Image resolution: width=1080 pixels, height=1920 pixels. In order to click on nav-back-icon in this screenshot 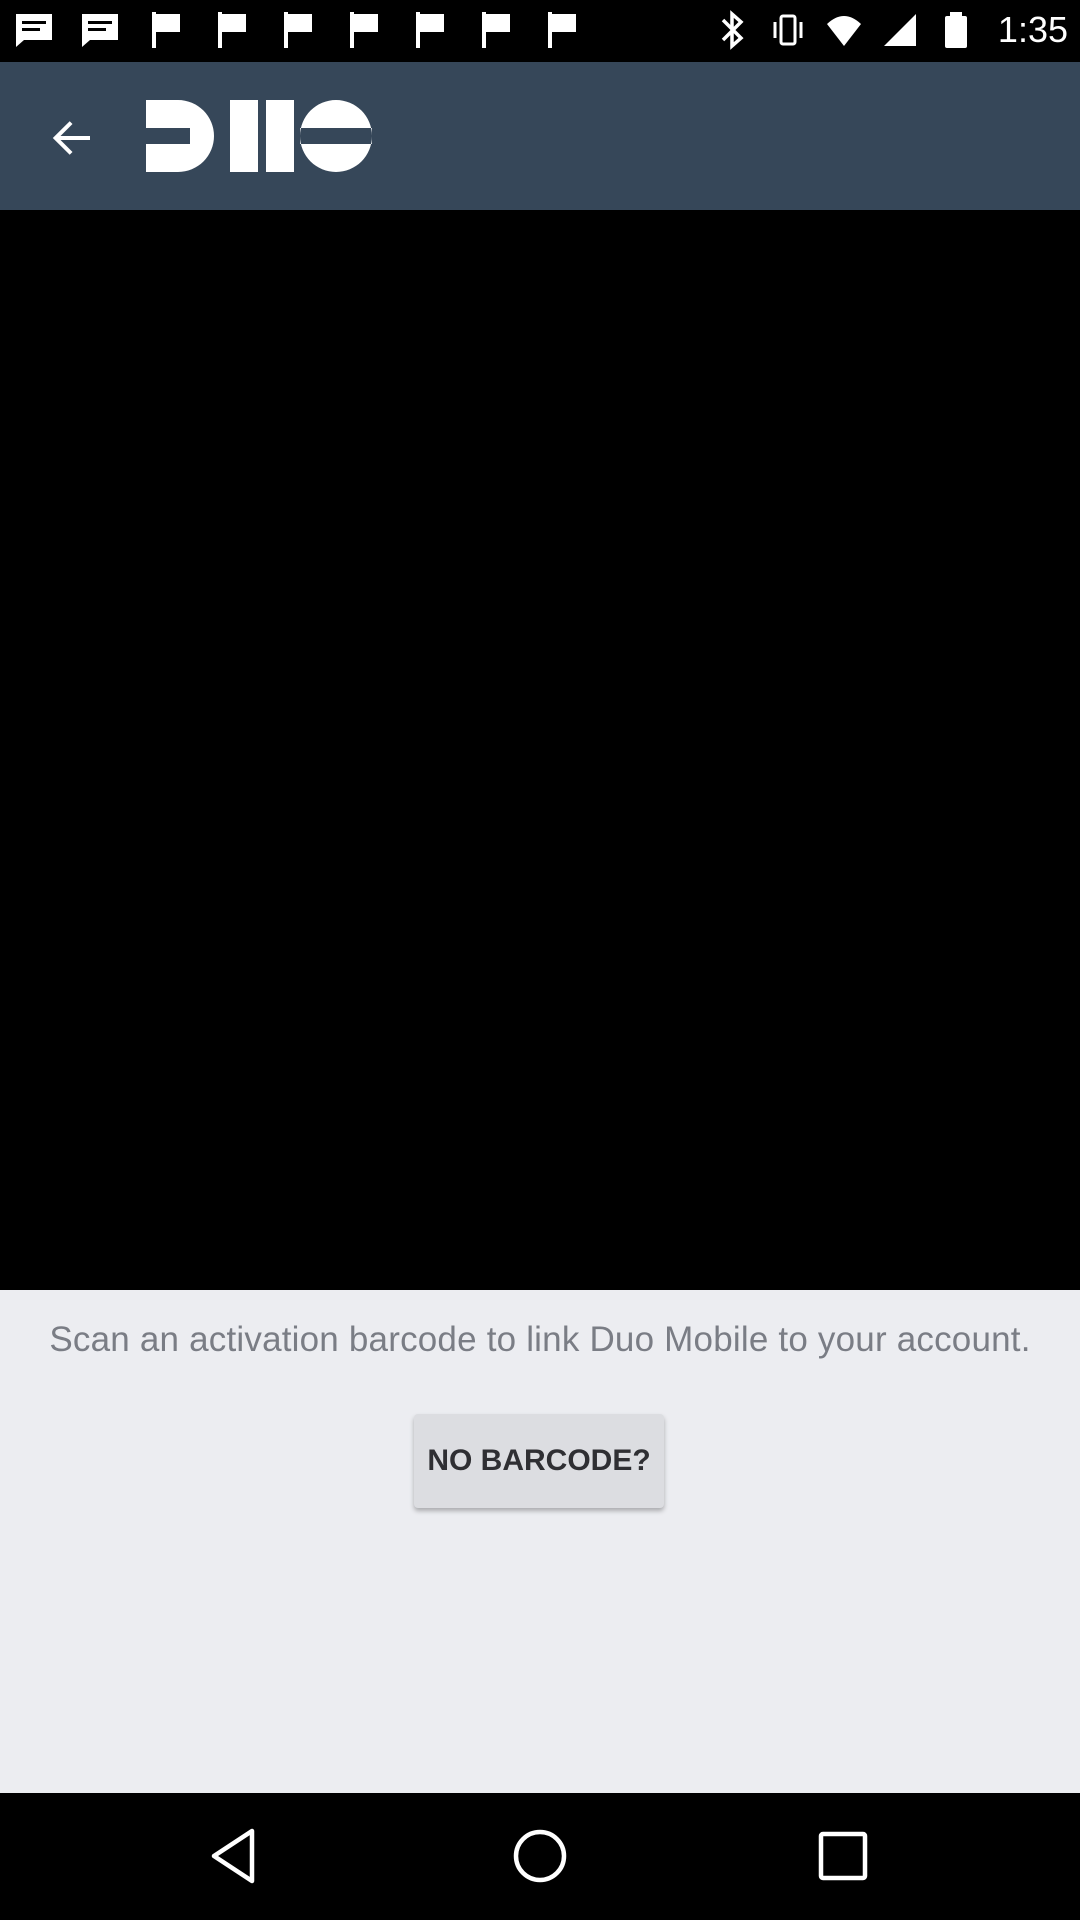, I will do `click(237, 1856)`.